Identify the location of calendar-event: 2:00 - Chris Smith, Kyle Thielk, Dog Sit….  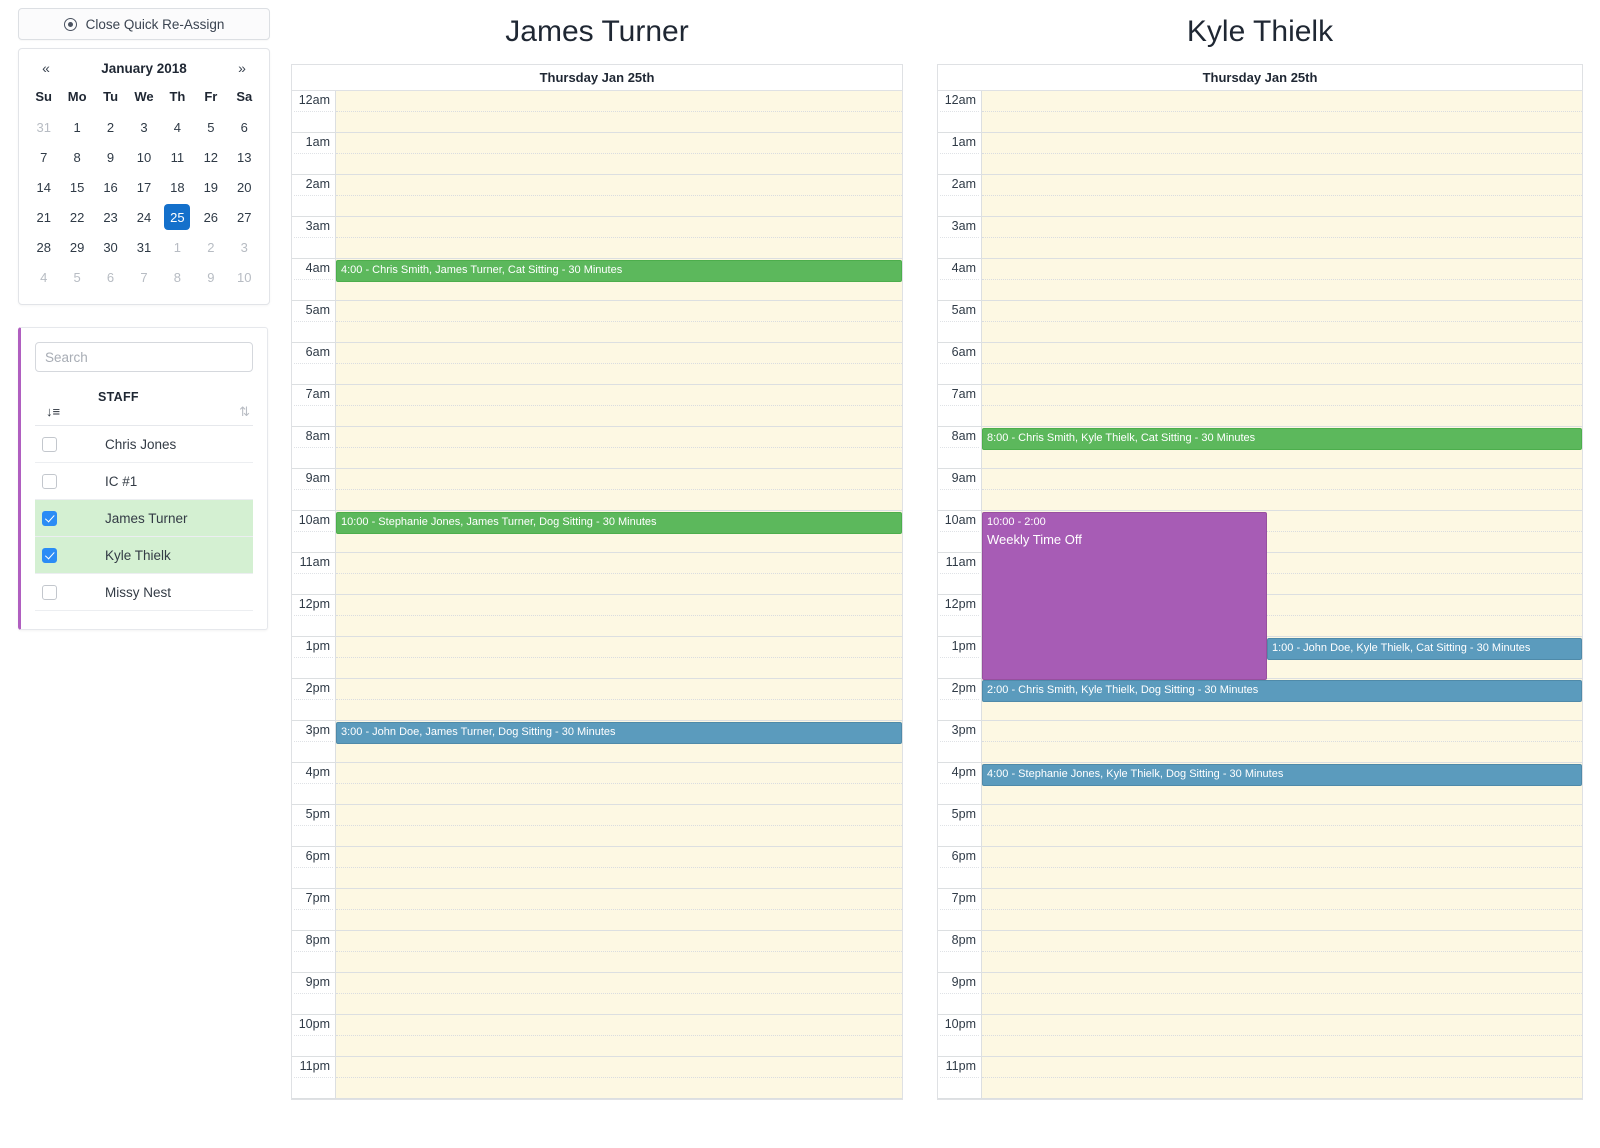
(1282, 691).